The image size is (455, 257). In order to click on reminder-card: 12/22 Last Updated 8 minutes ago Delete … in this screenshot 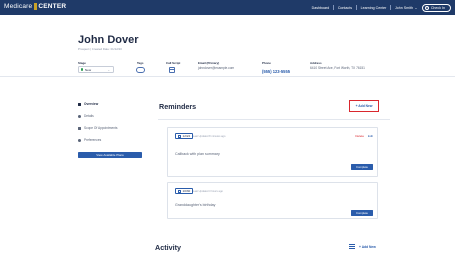, I will do `click(272, 152)`.